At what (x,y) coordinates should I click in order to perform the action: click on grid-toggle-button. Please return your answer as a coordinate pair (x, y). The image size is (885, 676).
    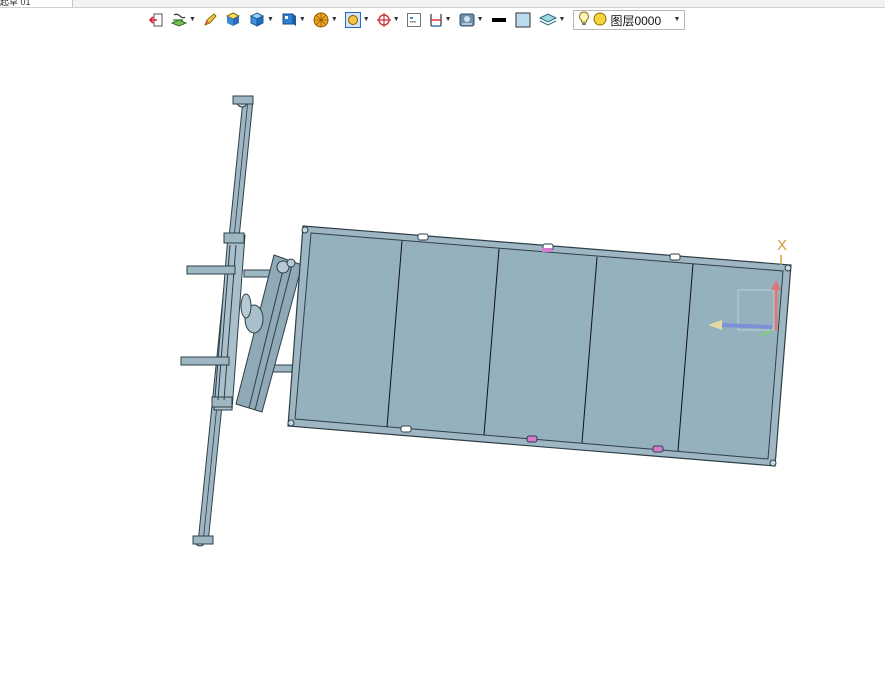
    Looking at the image, I should click on (414, 20).